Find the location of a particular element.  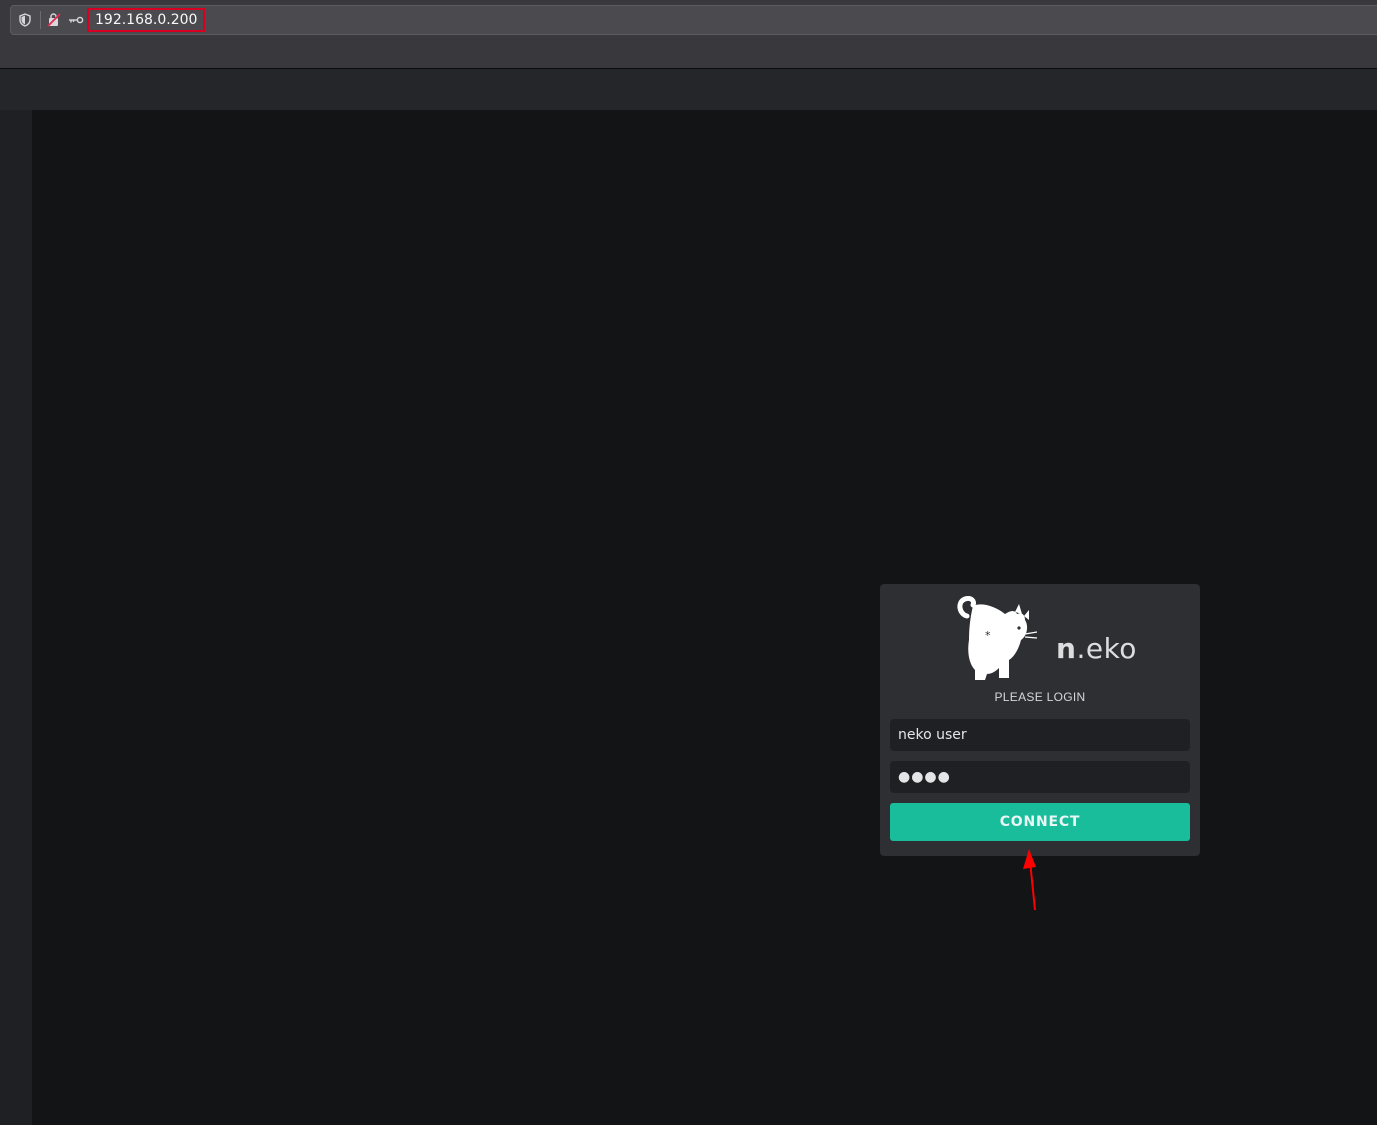

cat-logo-icon: * is located at coordinates (997, 638).